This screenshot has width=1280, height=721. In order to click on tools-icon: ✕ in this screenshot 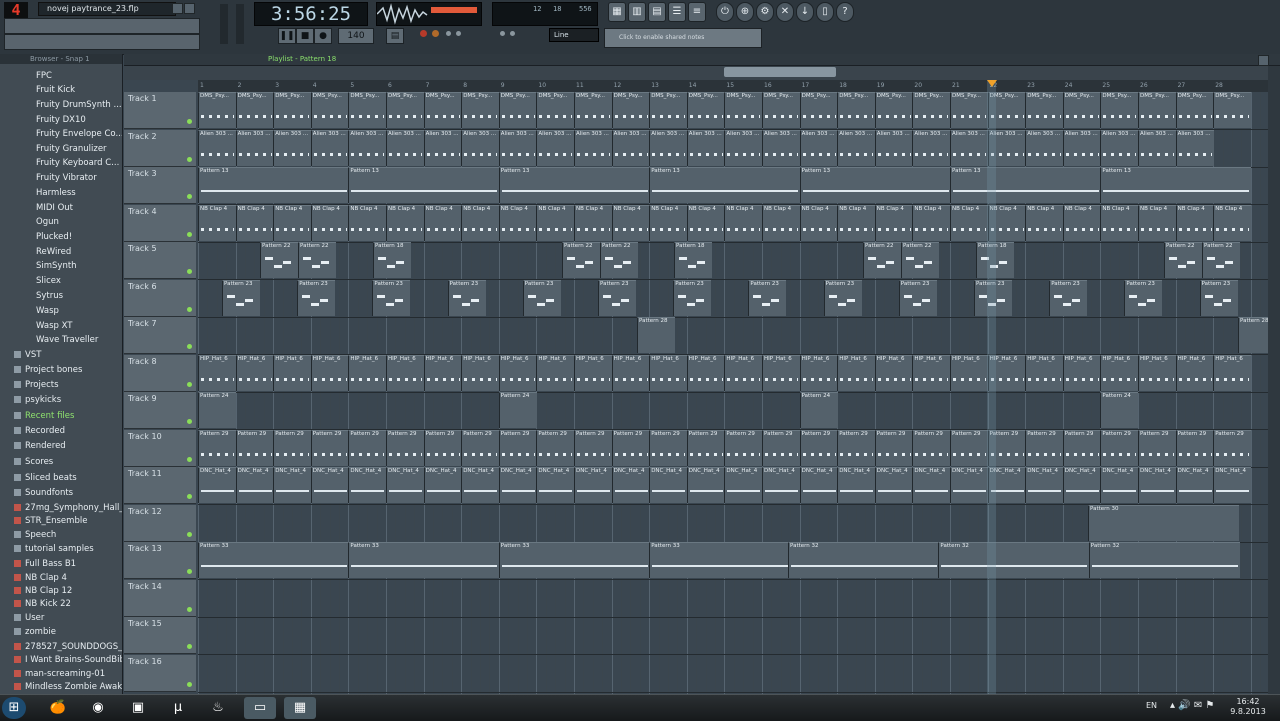, I will do `click(785, 12)`.